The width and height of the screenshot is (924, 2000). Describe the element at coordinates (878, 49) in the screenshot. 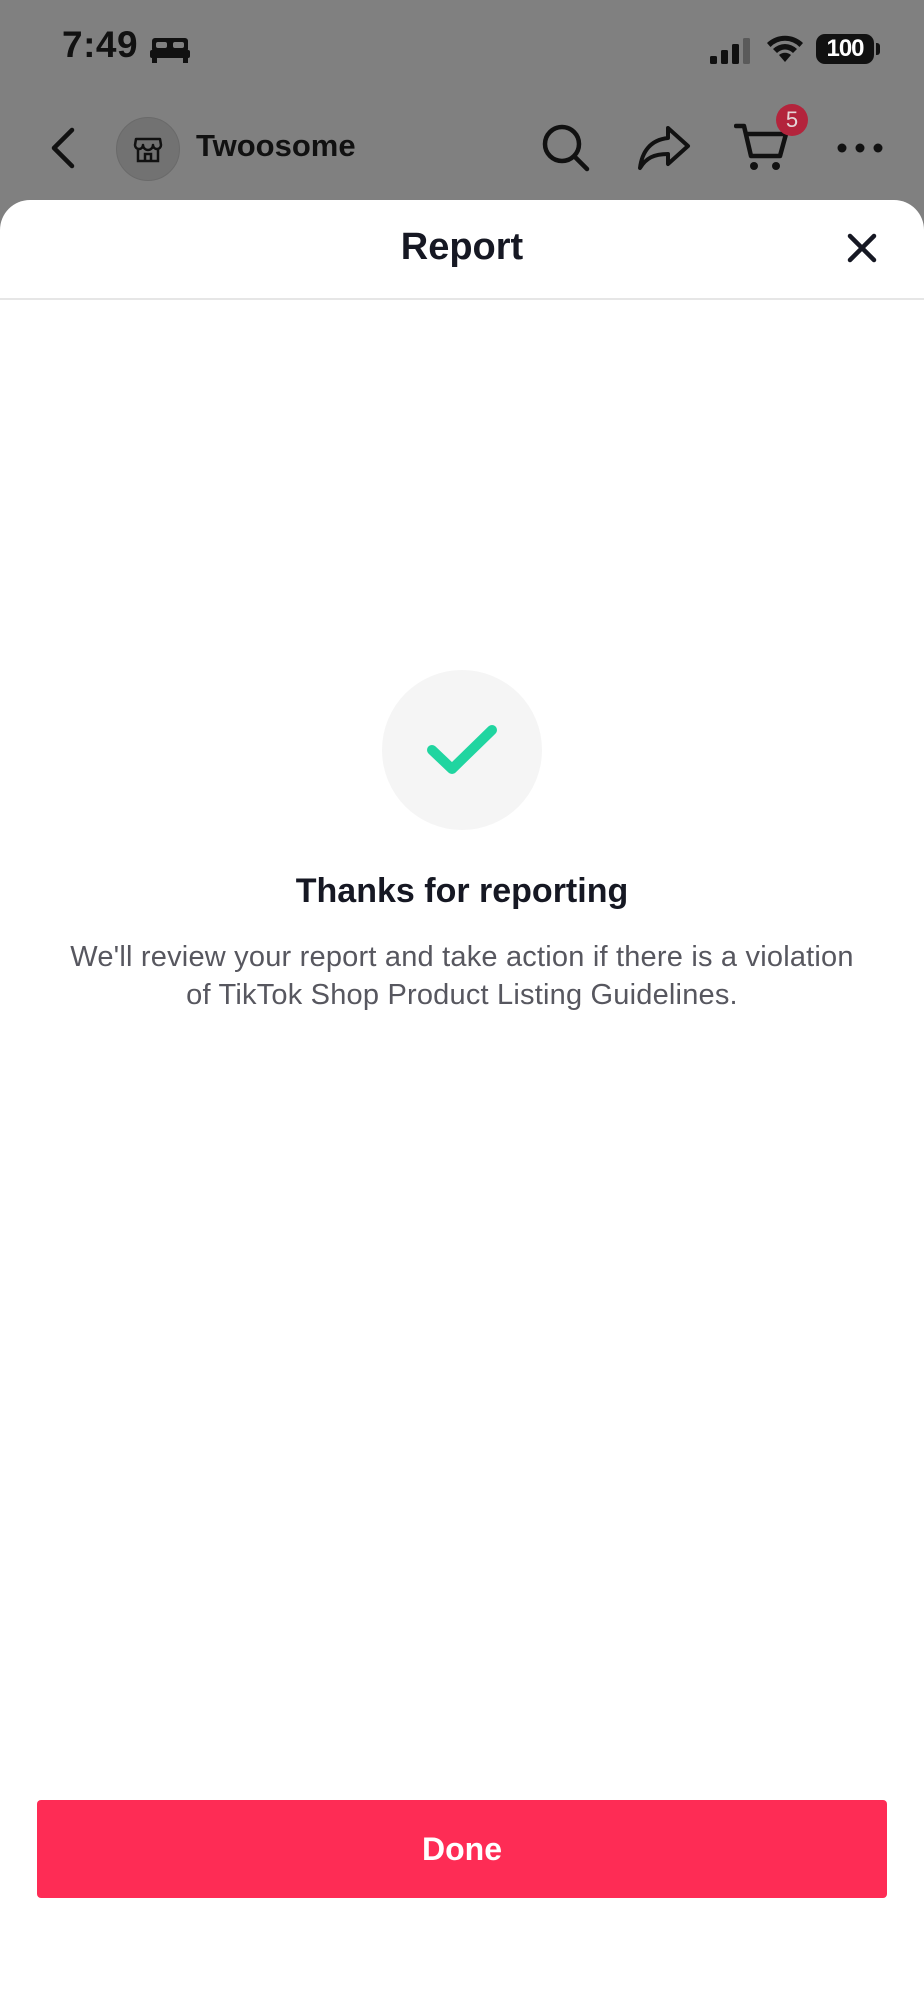

I see `battery-tip` at that location.